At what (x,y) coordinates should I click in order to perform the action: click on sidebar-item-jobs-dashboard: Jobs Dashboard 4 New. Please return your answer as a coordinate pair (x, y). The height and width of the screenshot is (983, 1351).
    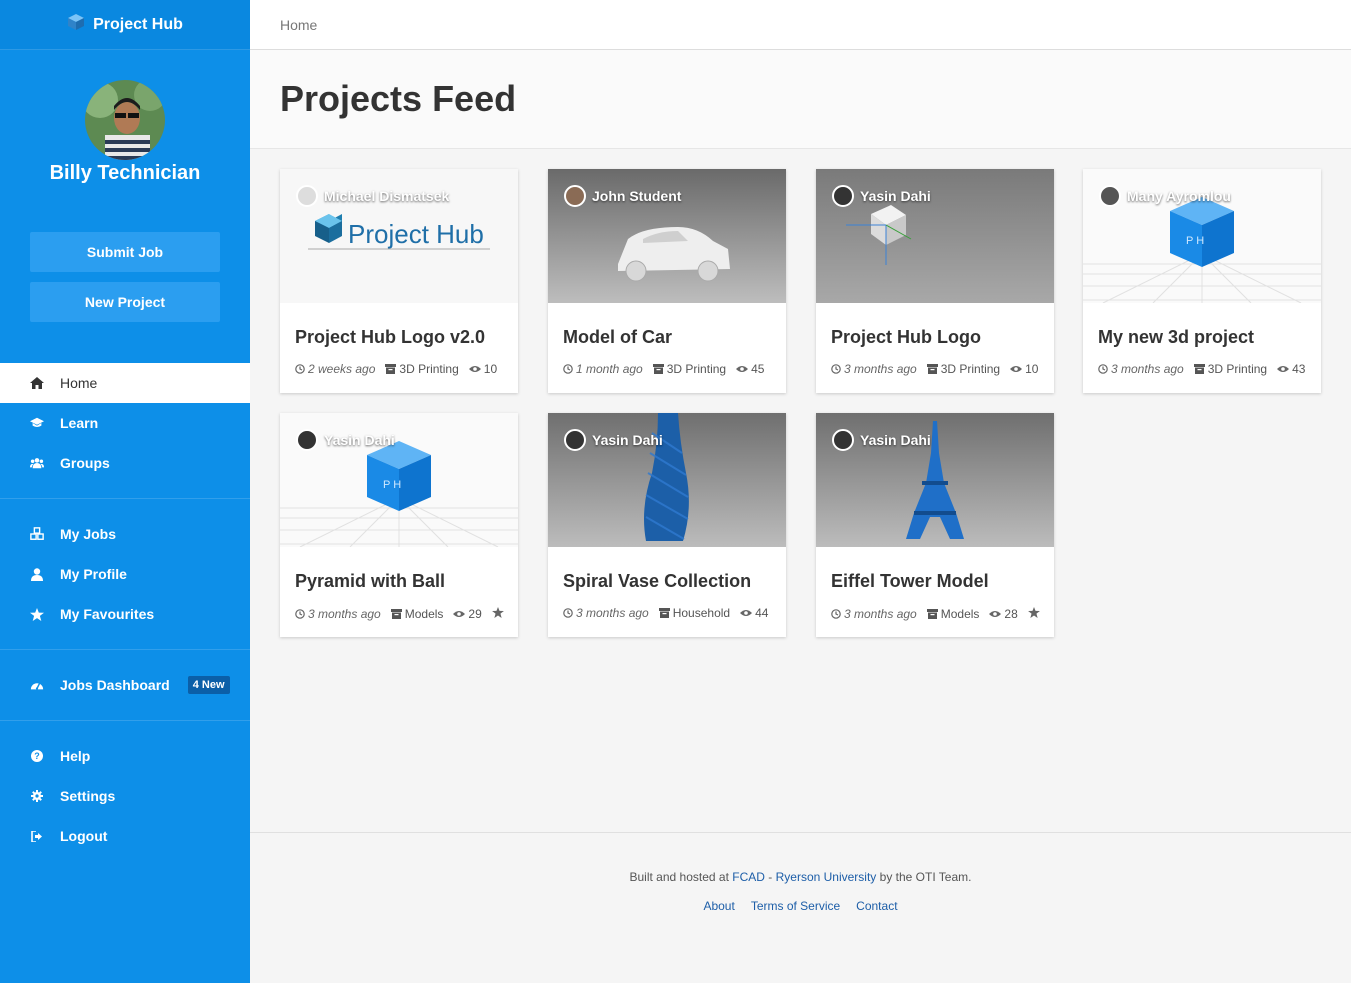
    Looking at the image, I should click on (125, 685).